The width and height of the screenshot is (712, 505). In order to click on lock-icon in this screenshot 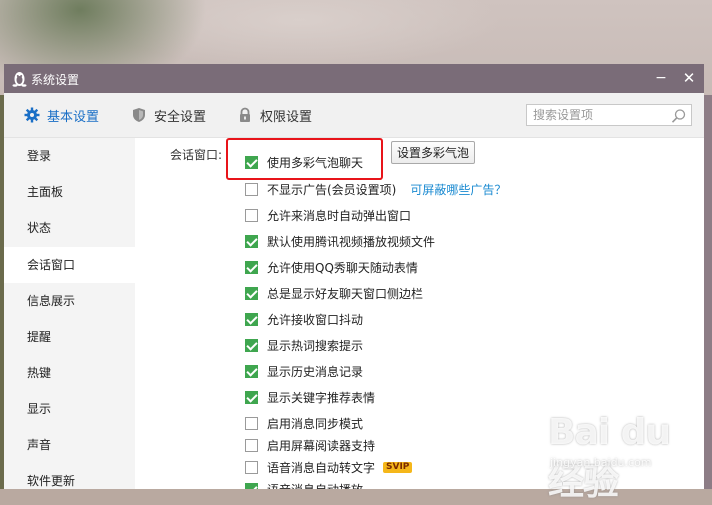, I will do `click(245, 114)`.